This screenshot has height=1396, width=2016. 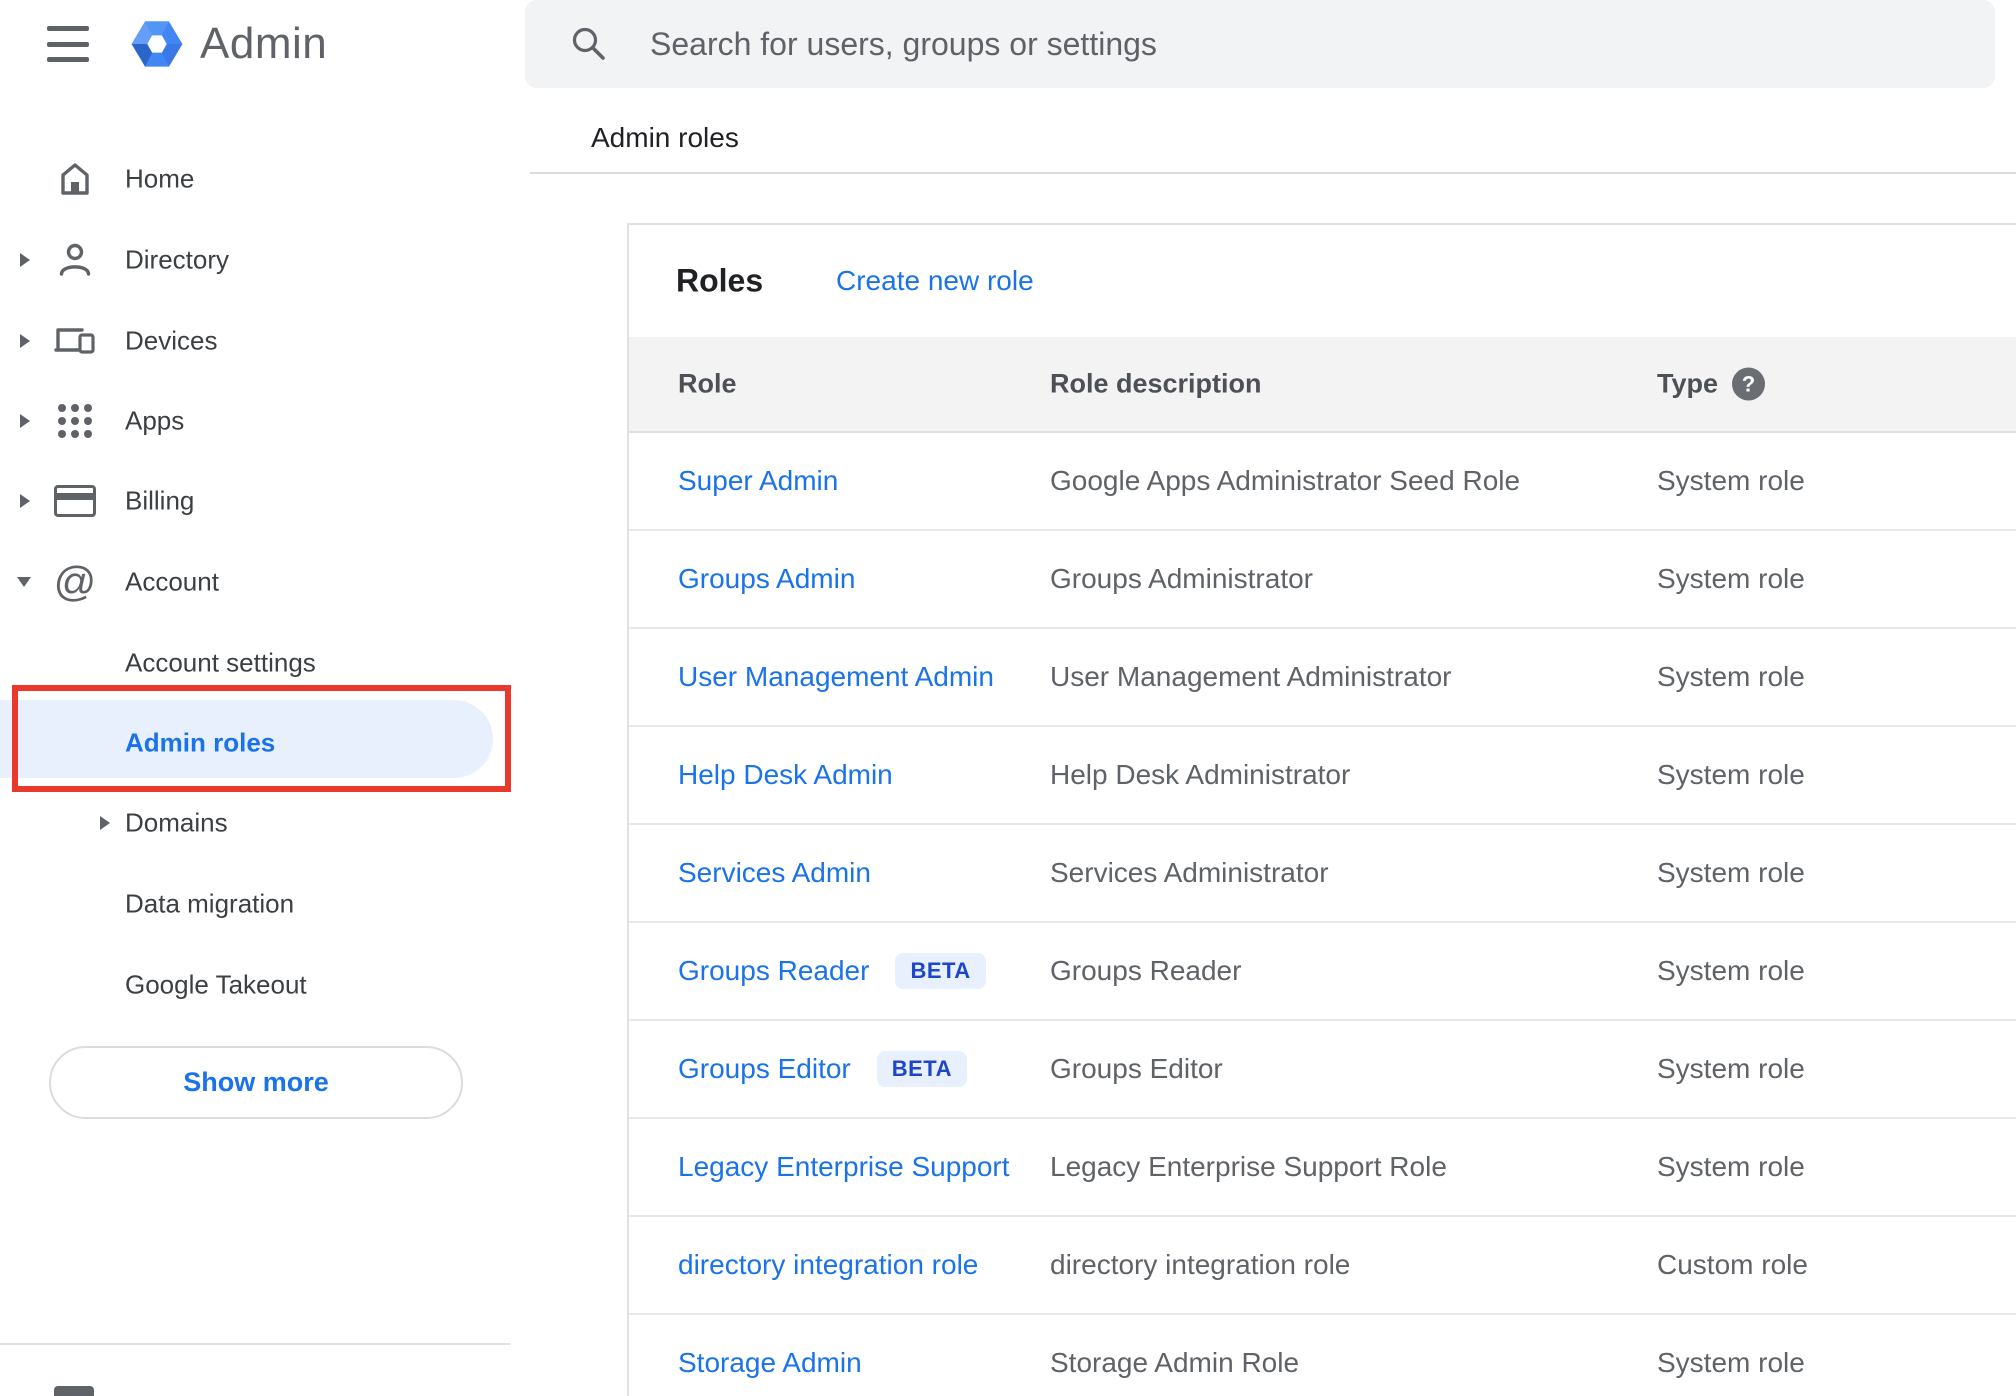 I want to click on page-title: Roles, so click(x=720, y=280).